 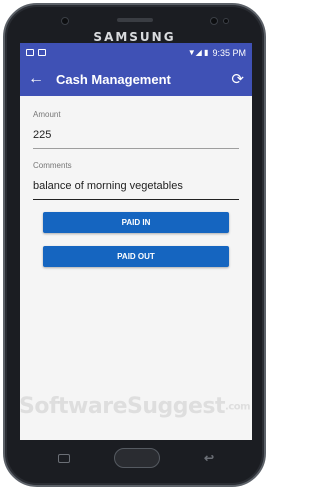 I want to click on image-icon, so click(x=42, y=52).